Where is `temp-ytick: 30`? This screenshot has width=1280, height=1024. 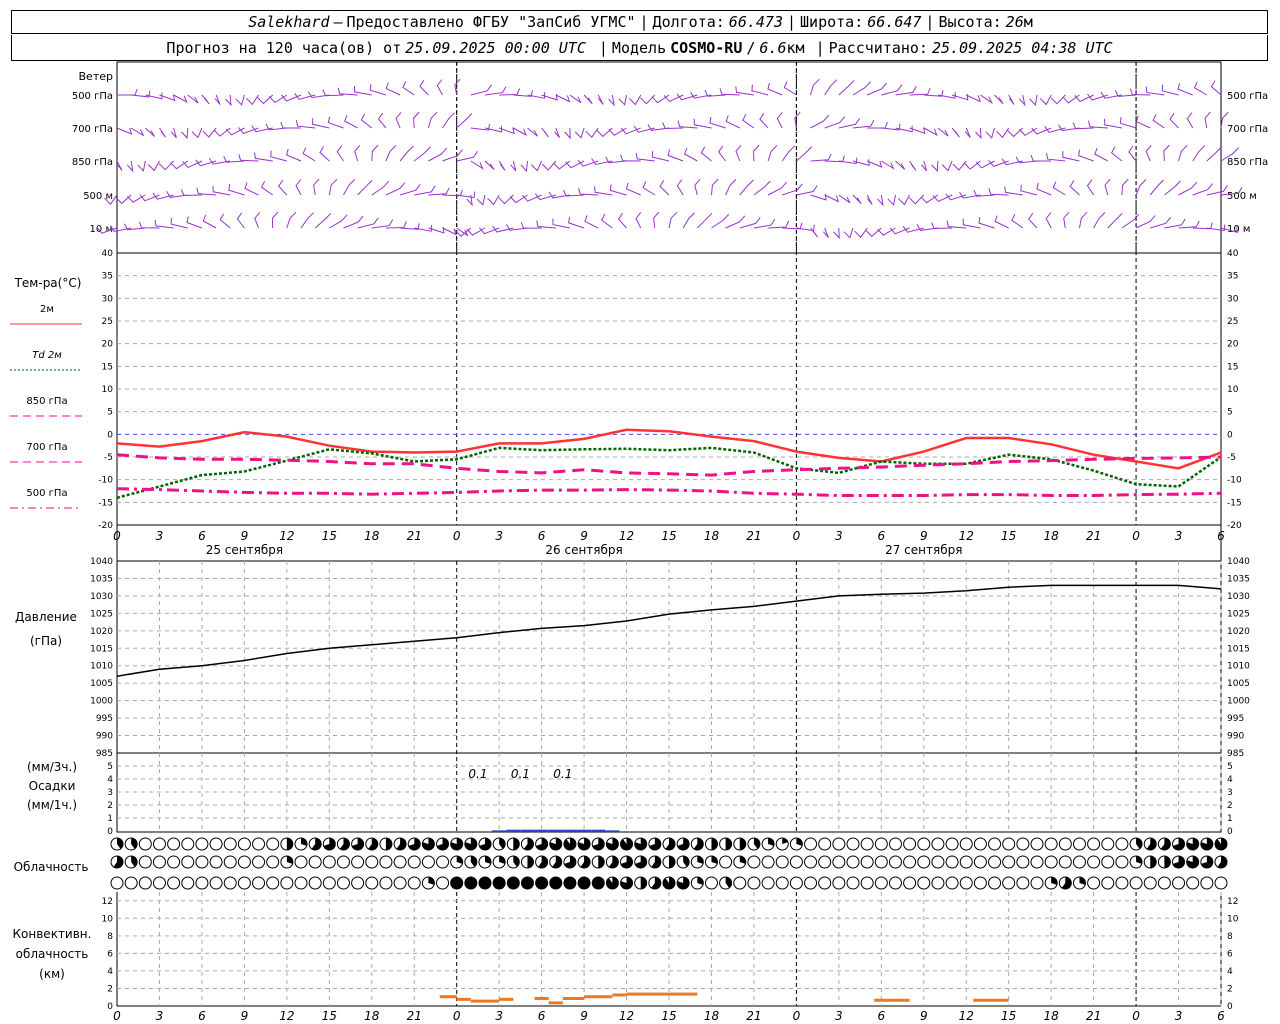
temp-ytick: 30 is located at coordinates (108, 299).